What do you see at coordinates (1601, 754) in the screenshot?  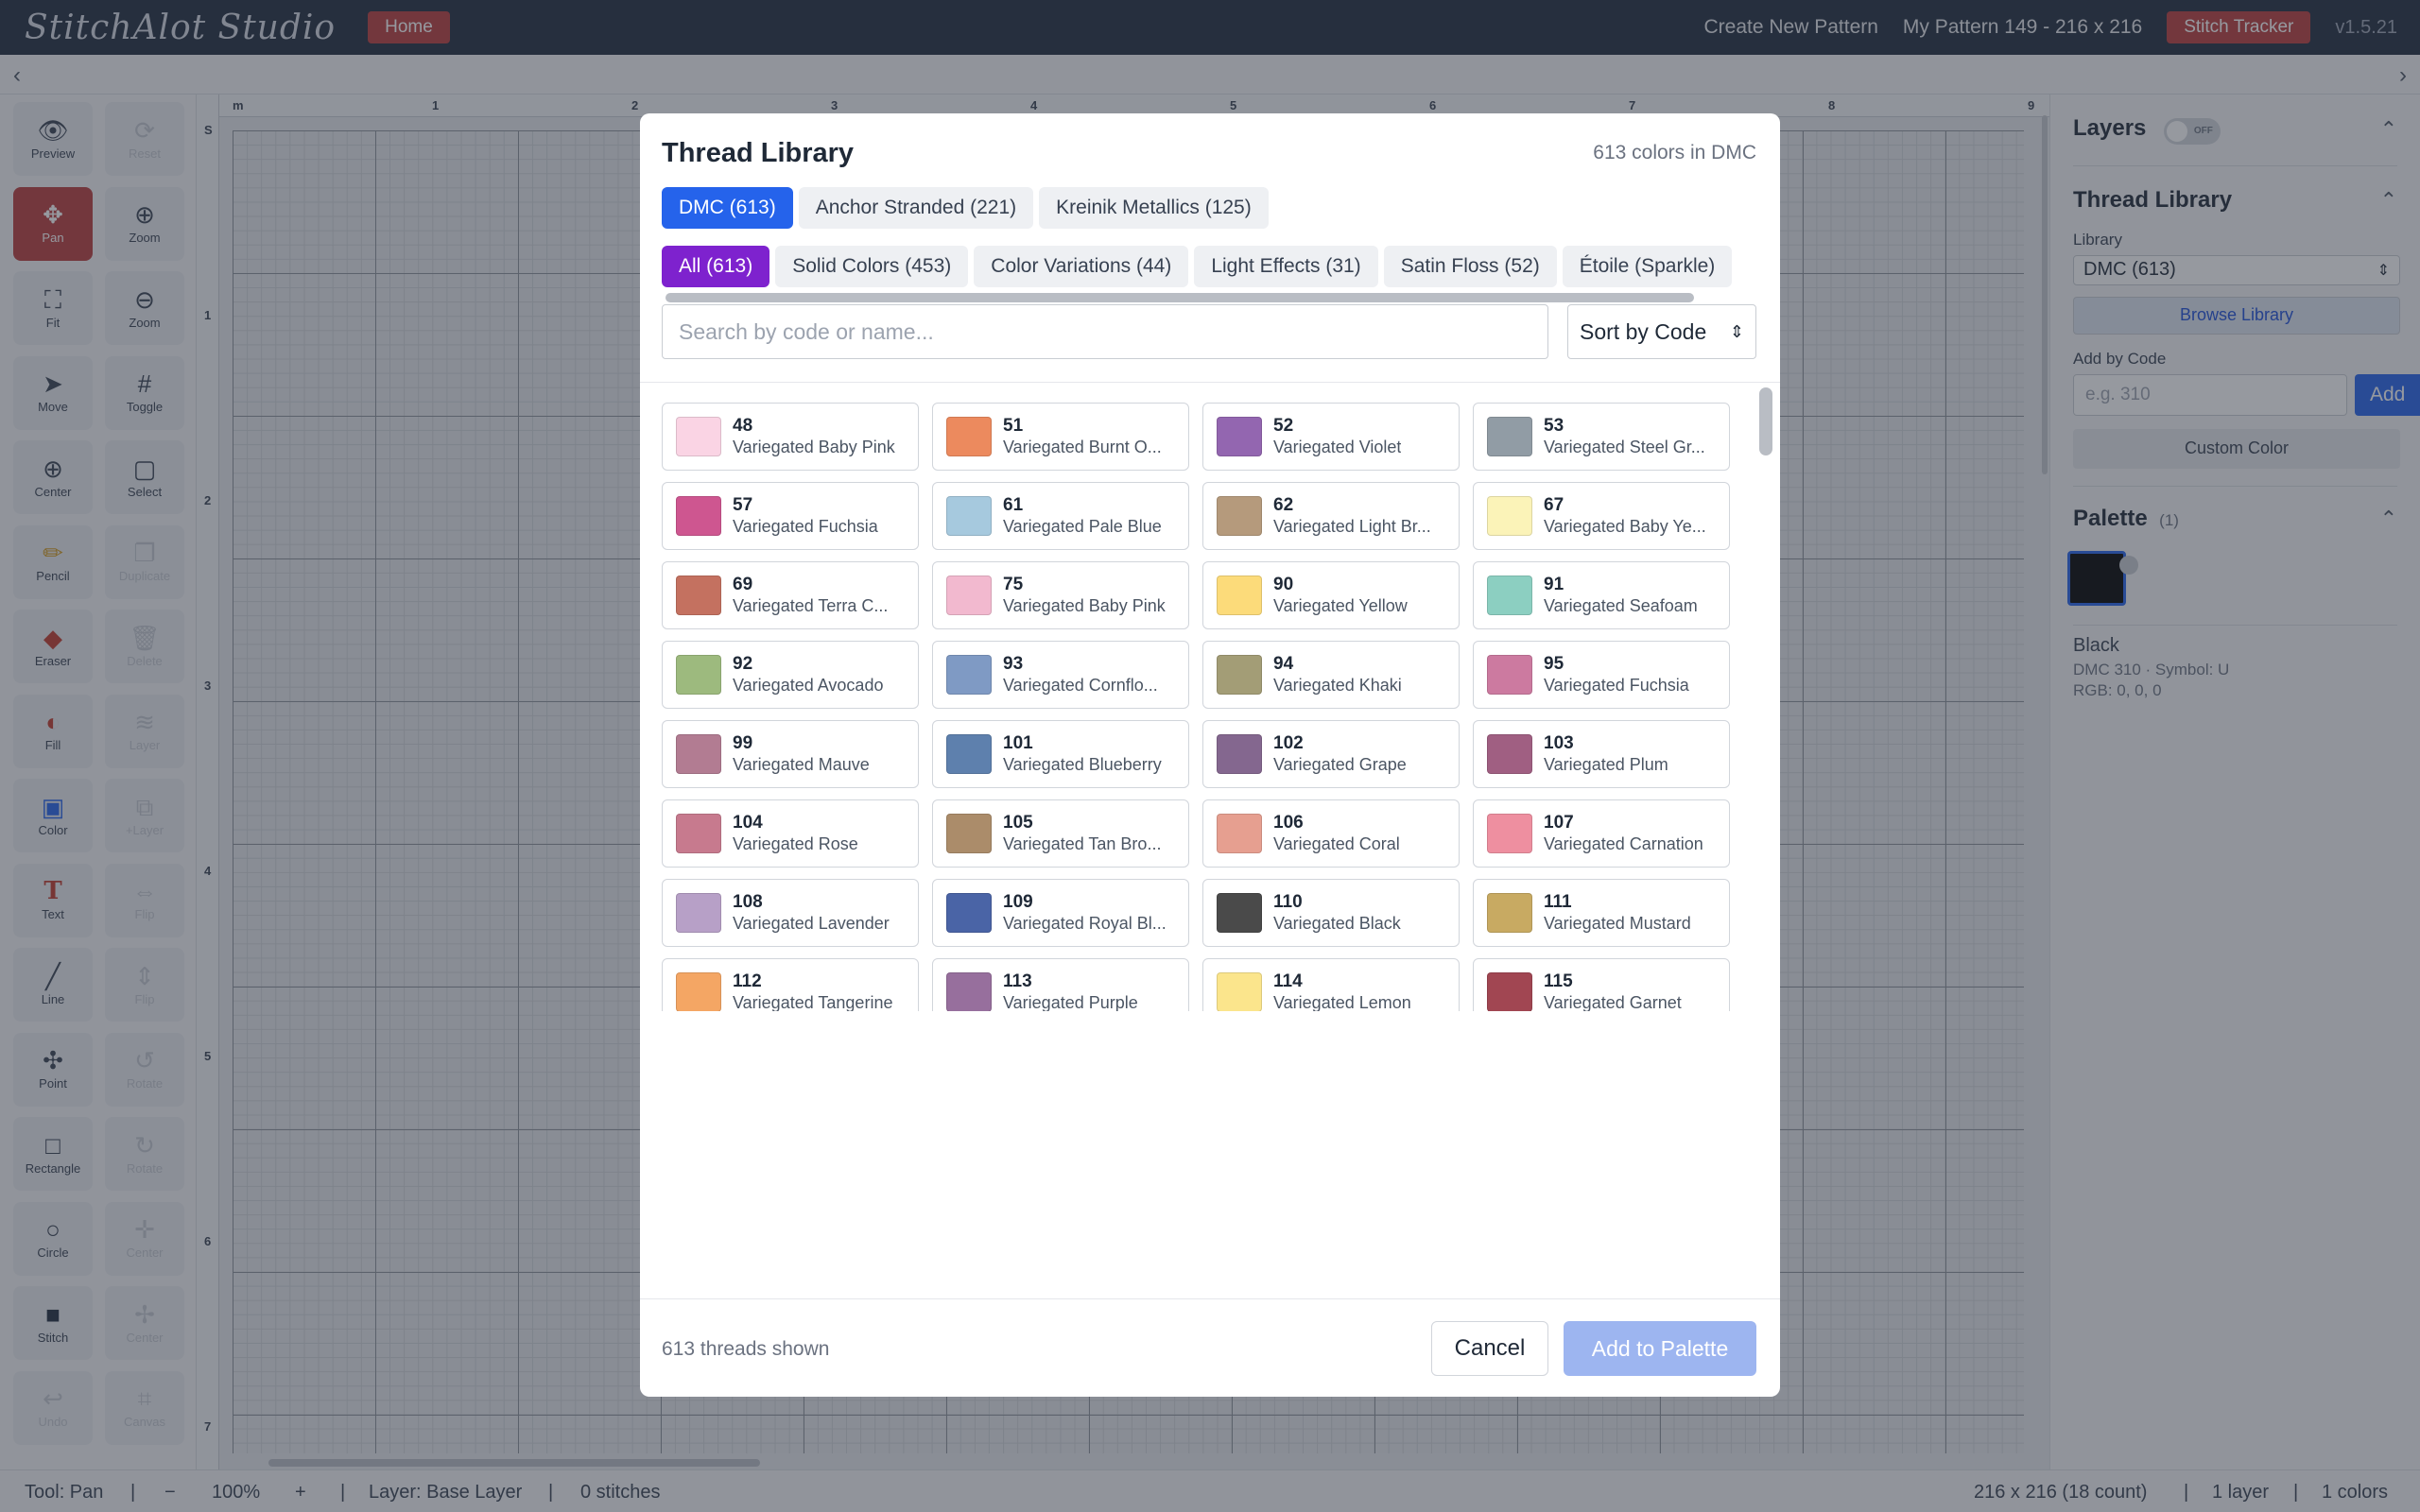 I see `thread-card: 103 Variegated Plum` at bounding box center [1601, 754].